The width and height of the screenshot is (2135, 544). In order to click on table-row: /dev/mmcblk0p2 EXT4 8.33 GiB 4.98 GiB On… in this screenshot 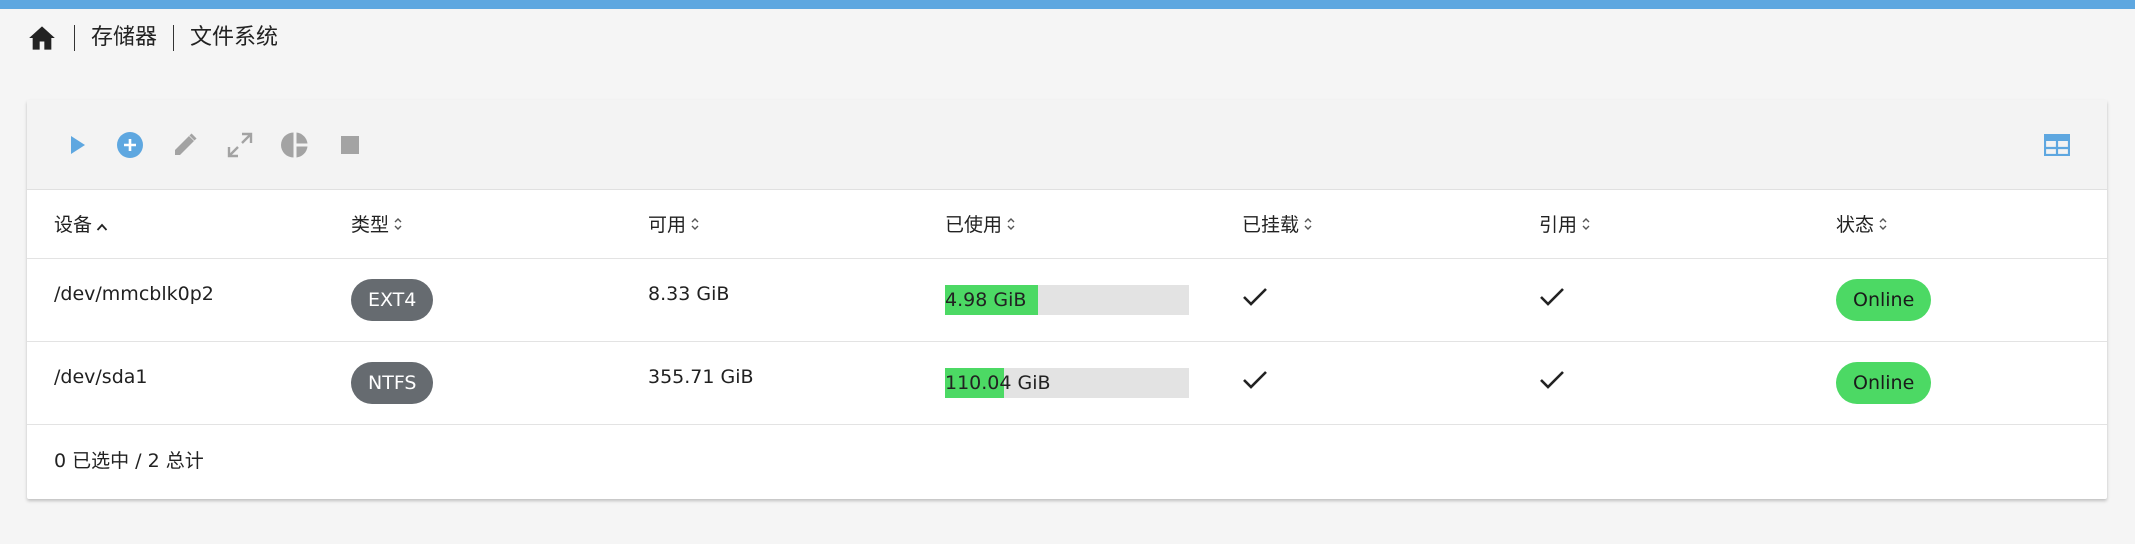, I will do `click(1067, 299)`.